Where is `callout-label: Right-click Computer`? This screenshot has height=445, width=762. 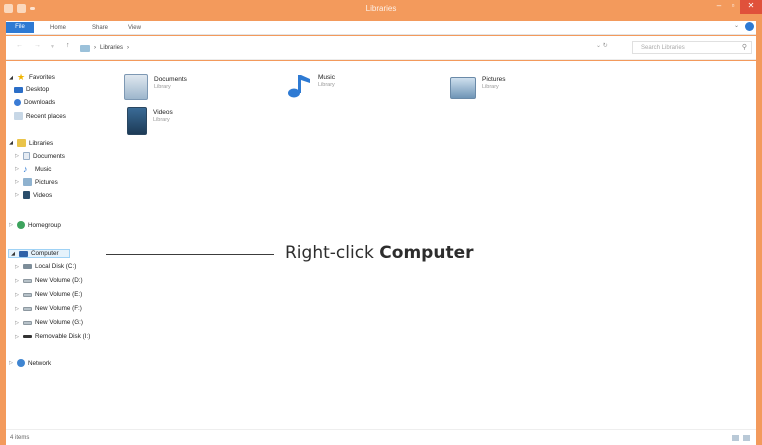 callout-label: Right-click Computer is located at coordinates (379, 253).